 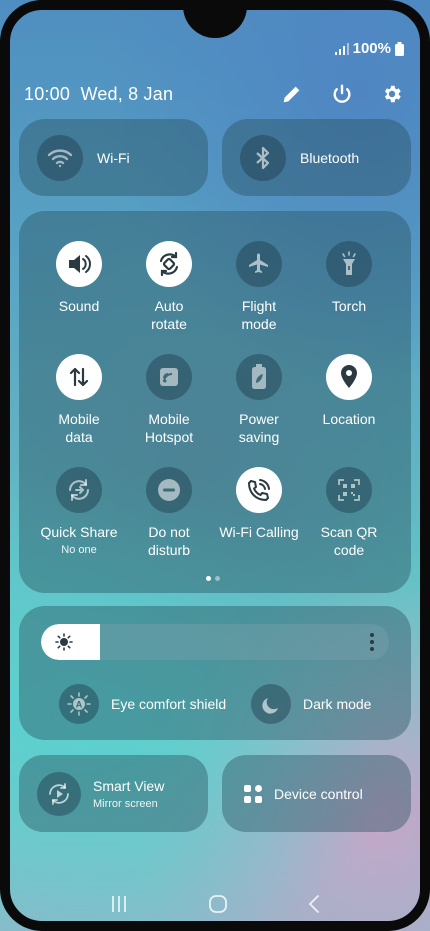 What do you see at coordinates (218, 904) in the screenshot?
I see `home-icon` at bounding box center [218, 904].